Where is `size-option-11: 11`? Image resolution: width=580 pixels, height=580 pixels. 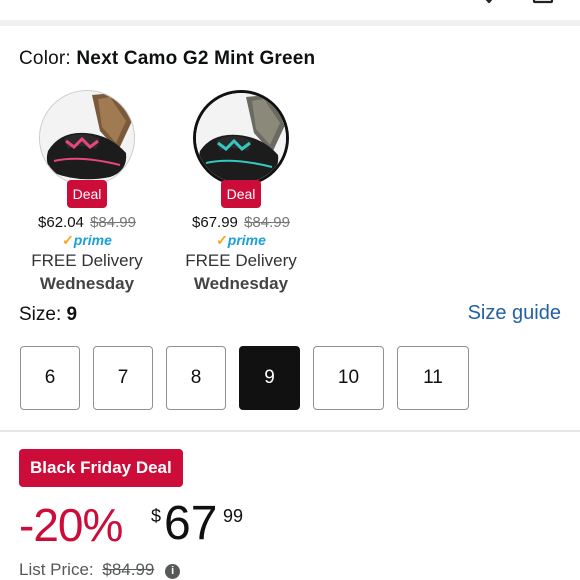
size-option-11: 11 is located at coordinates (433, 378).